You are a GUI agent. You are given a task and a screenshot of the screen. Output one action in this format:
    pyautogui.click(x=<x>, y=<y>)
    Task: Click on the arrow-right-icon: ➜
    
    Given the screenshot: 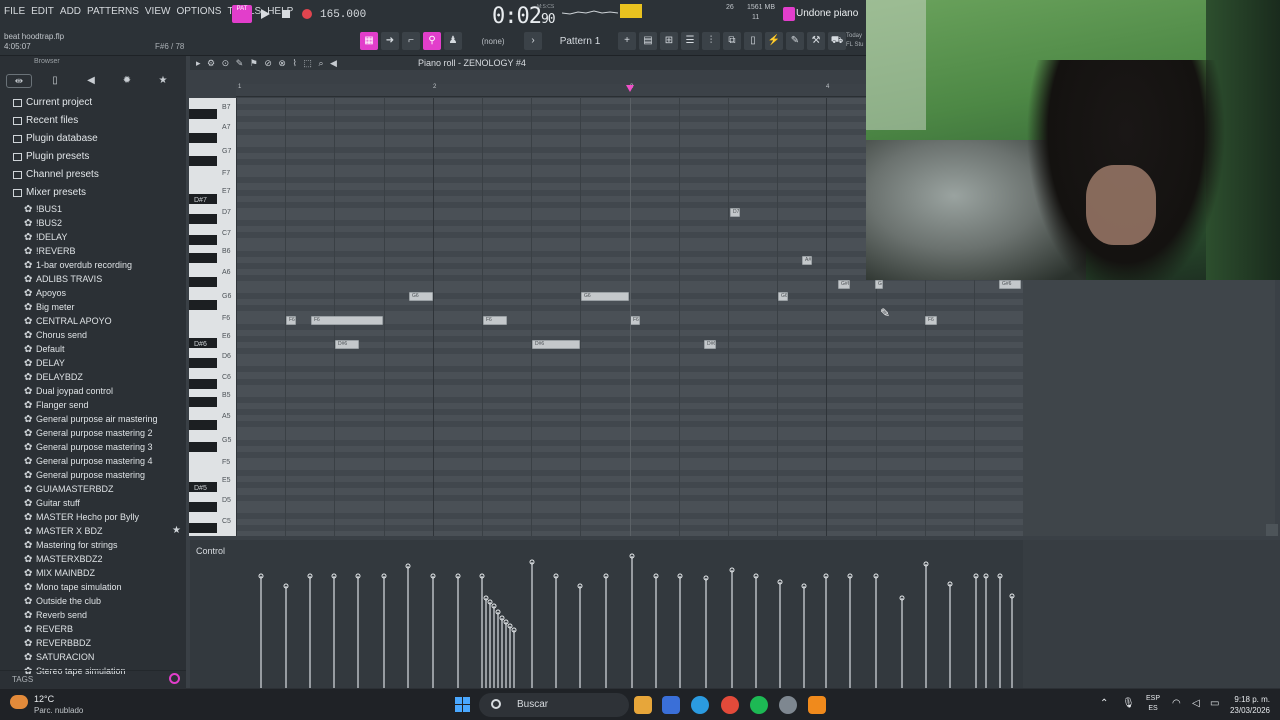 What is the action you would take?
    pyautogui.click(x=390, y=41)
    